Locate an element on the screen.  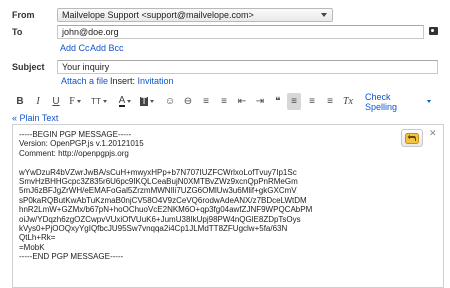
align-right-button: ≡ is located at coordinates (330, 101).